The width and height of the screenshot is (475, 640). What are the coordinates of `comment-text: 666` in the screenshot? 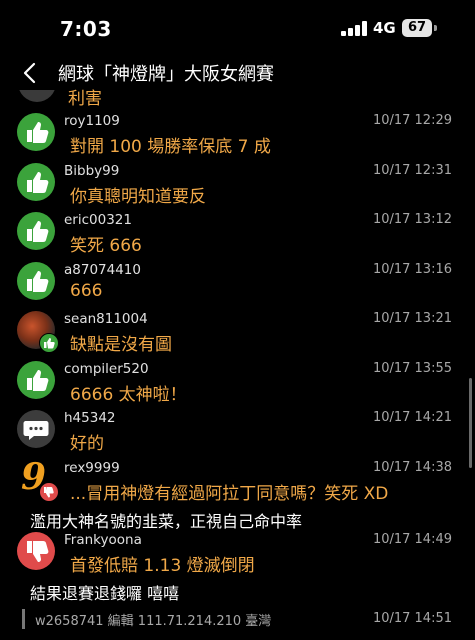 It's located at (86, 291).